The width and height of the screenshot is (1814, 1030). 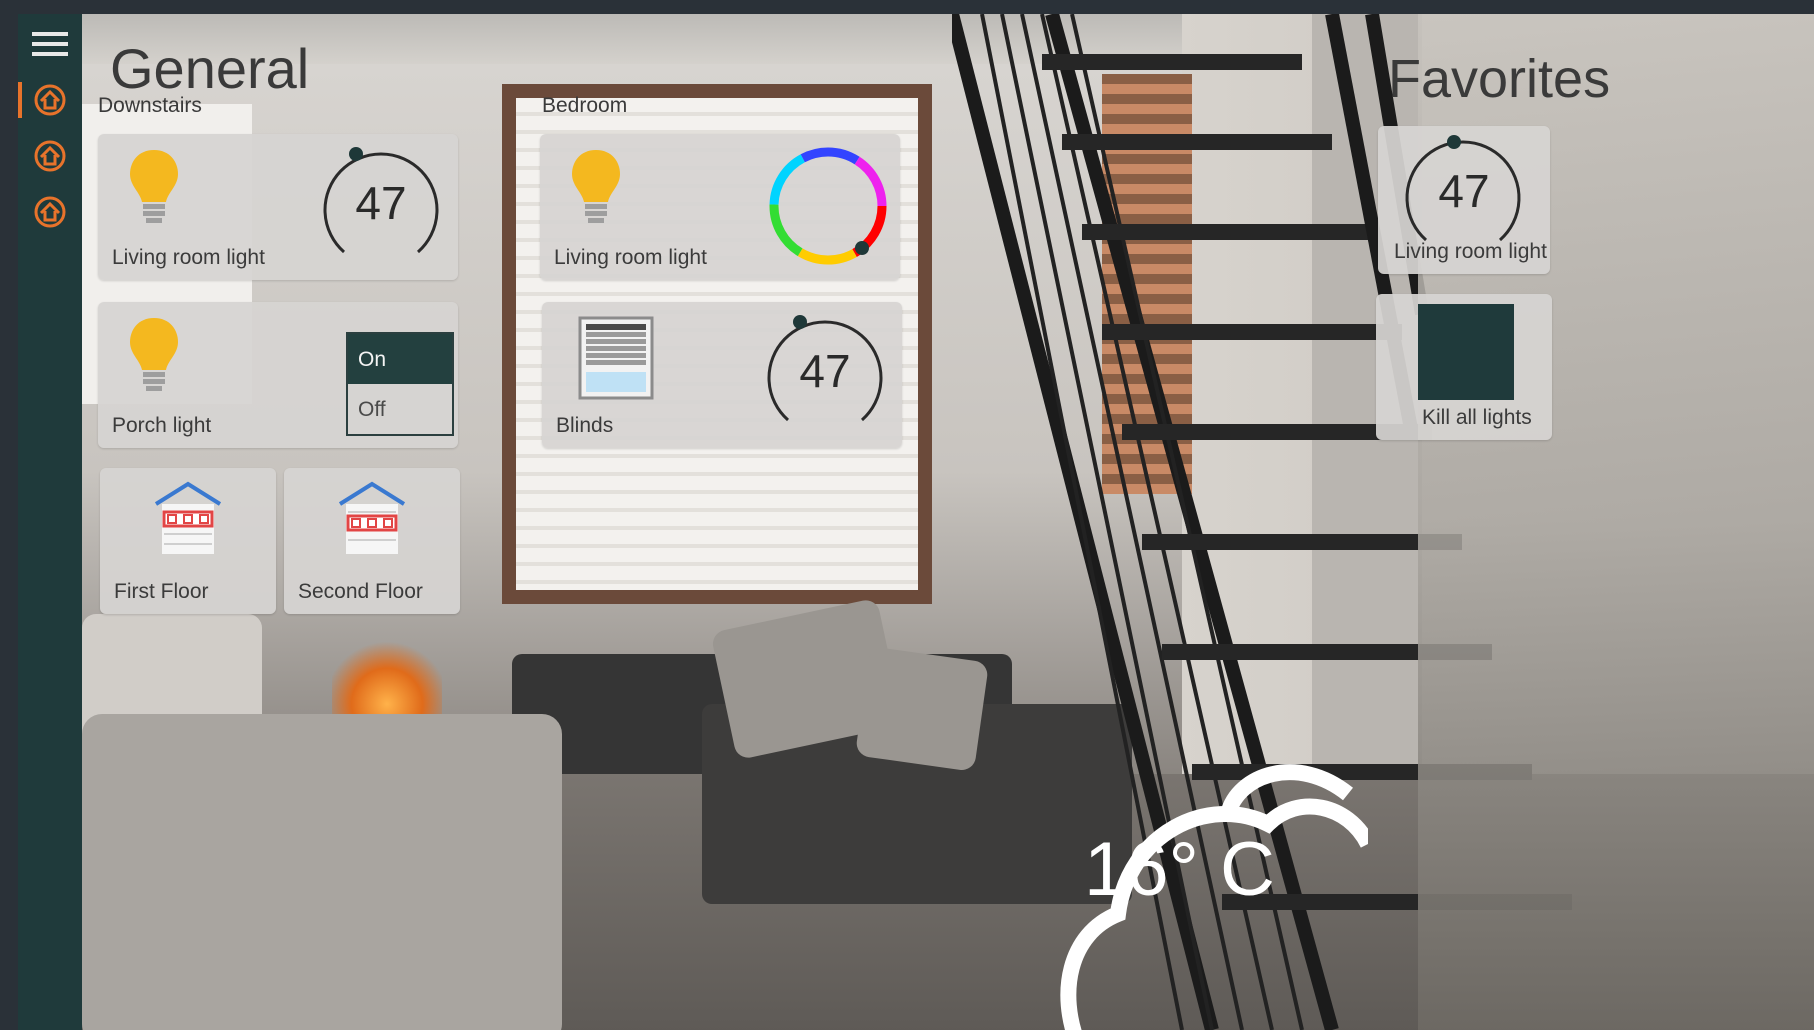 What do you see at coordinates (360, 591) in the screenshot?
I see `tile-label: Second Floor` at bounding box center [360, 591].